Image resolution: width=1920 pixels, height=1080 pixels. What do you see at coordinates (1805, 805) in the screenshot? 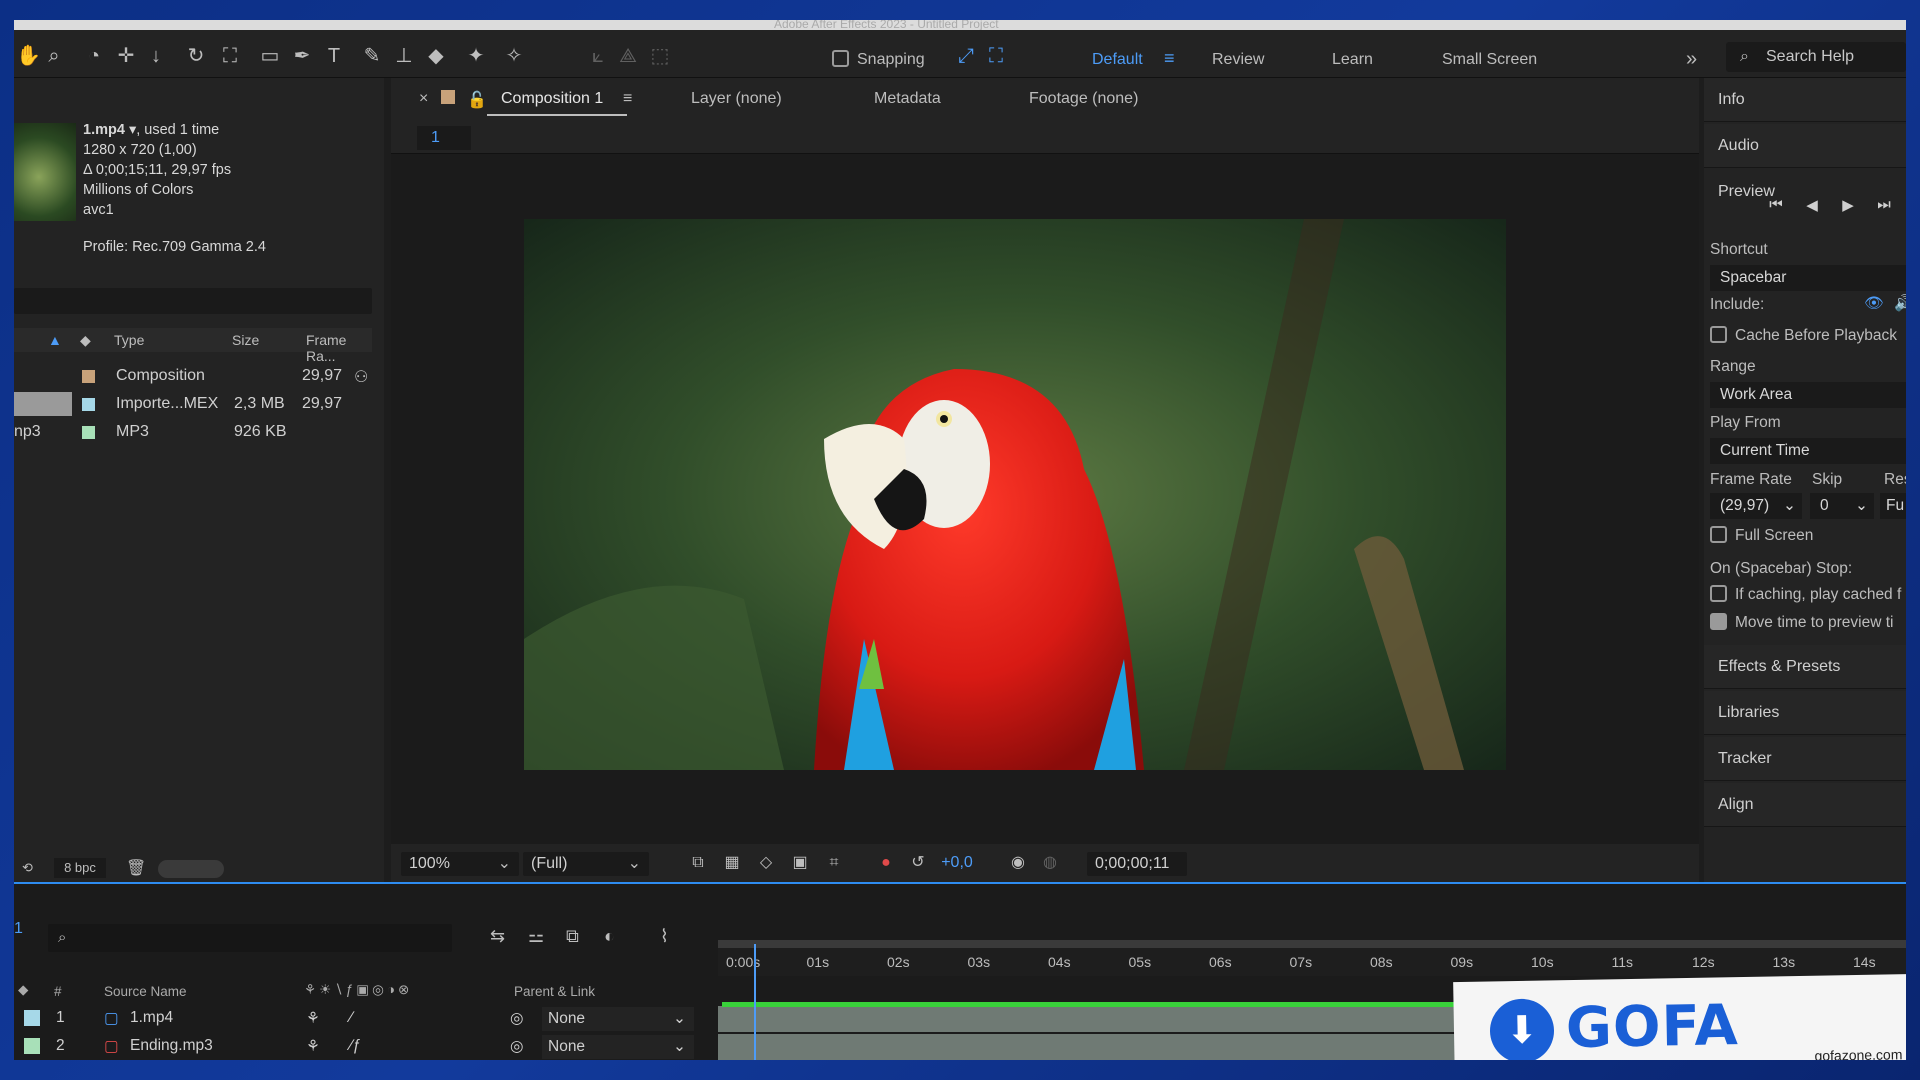
I see `align-header: Align` at bounding box center [1805, 805].